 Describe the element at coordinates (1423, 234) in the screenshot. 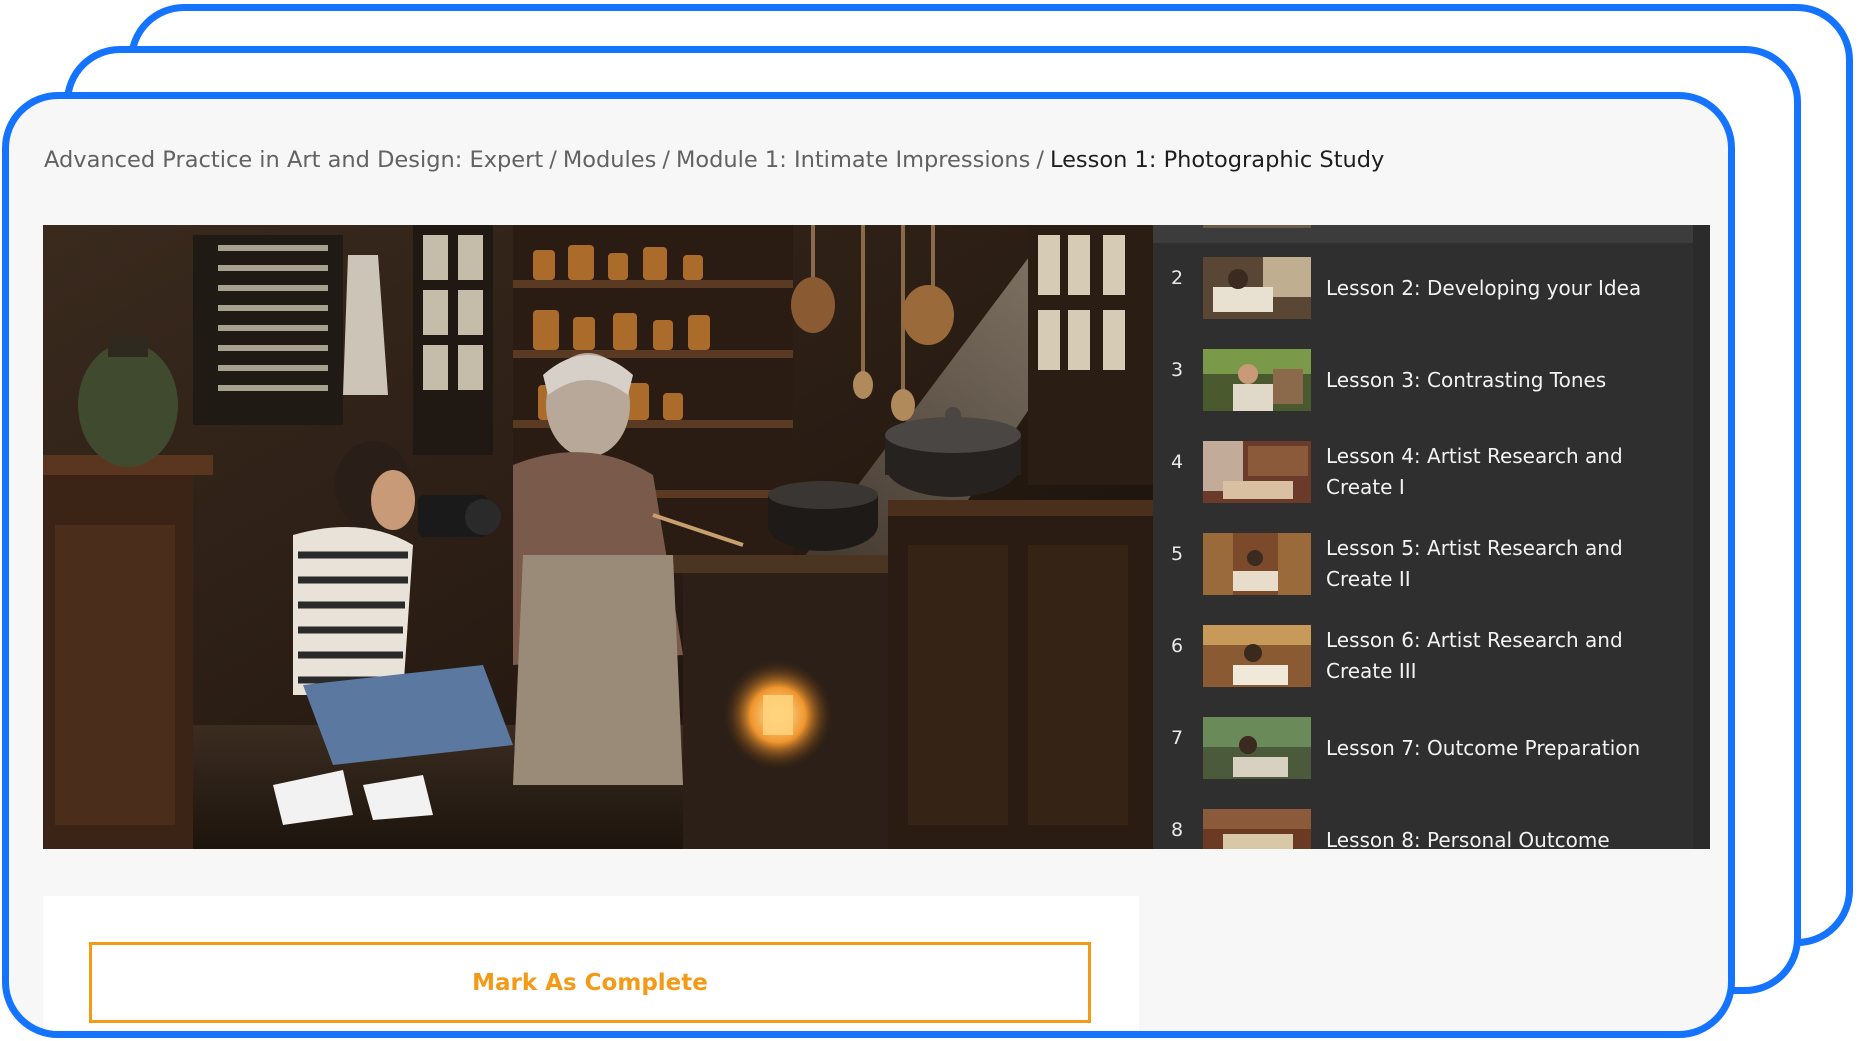

I see `lesson-list-previous-item-stub` at that location.